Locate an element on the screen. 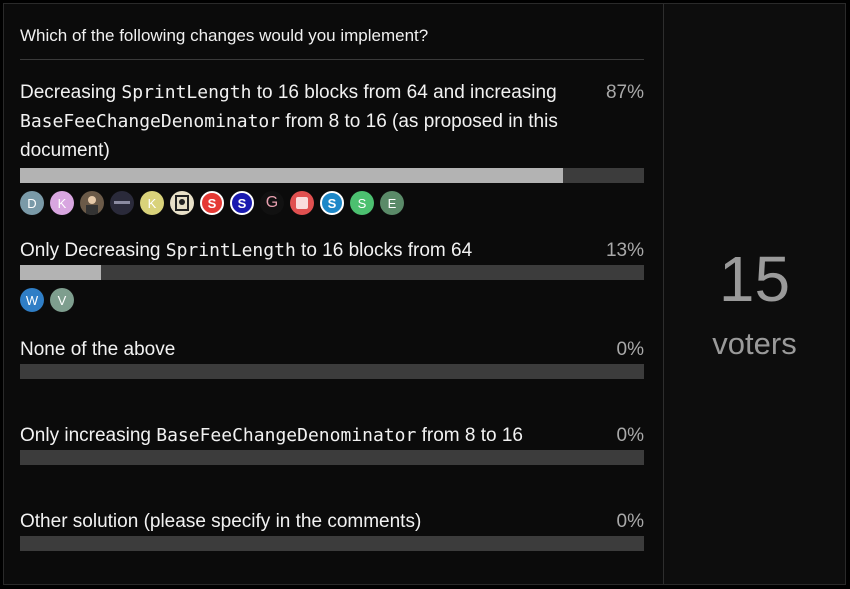 This screenshot has width=850, height=589. option-text: Only Decreasing is located at coordinates (93, 250).